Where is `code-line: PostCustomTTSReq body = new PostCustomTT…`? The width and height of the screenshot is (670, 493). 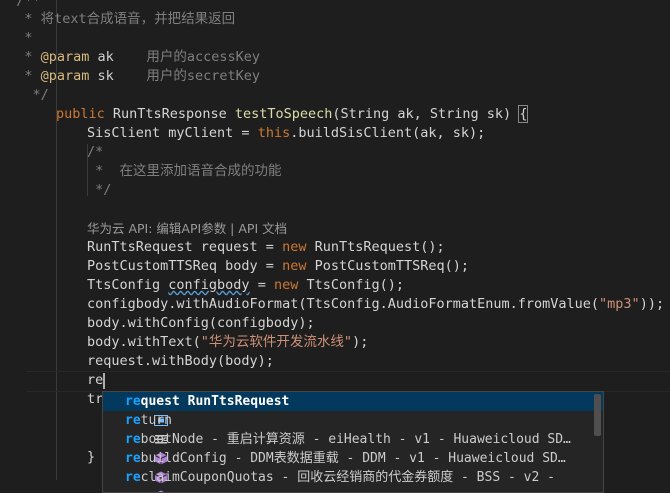
code-line: PostCustomTTSReq body = new PostCustomTT… is located at coordinates (278, 266).